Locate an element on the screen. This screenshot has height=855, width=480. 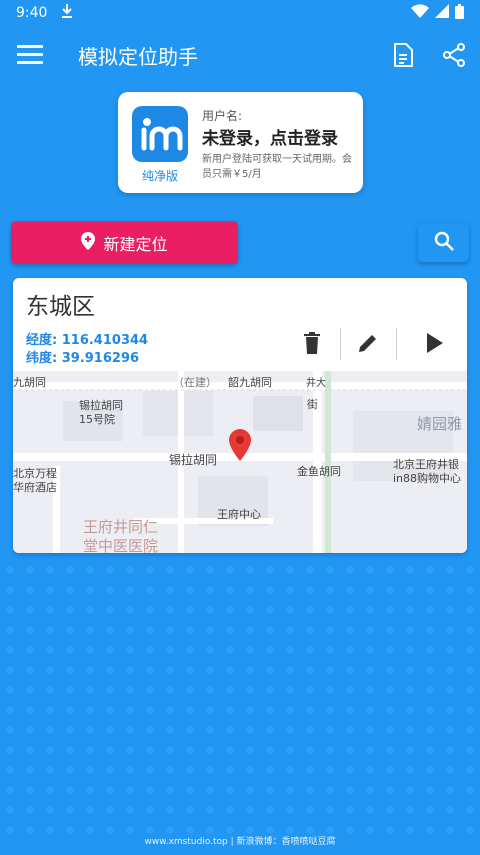
new-location-button: 新建定位 is located at coordinates (124, 242).